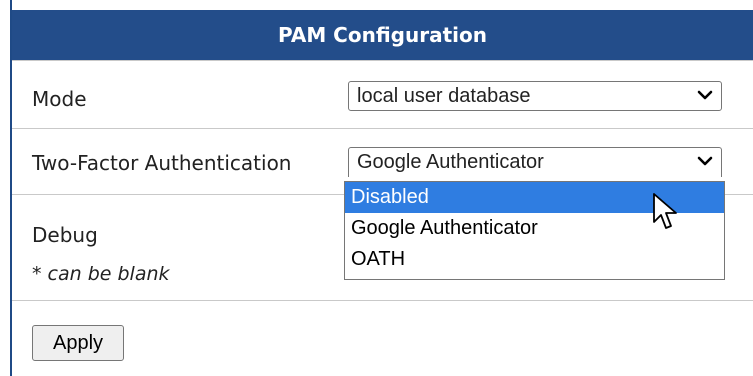 This screenshot has height=376, width=753. I want to click on apply-button: Apply, so click(78, 343).